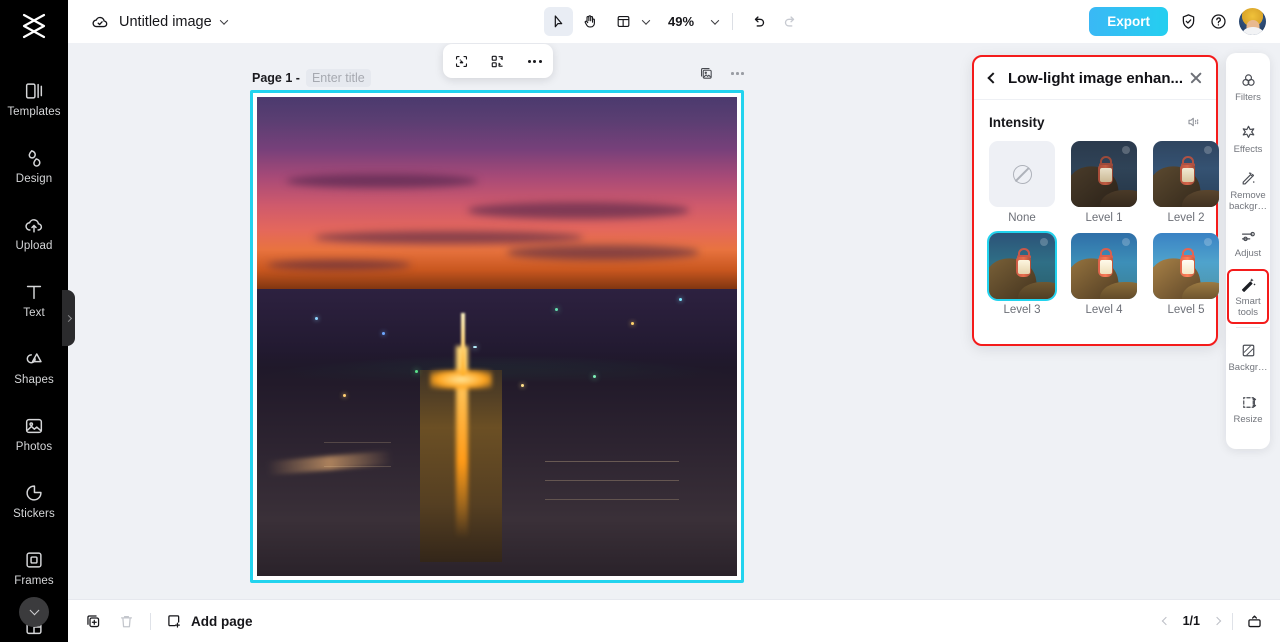 The image size is (1280, 642). I want to click on canvas-more-button, so click(535, 61).